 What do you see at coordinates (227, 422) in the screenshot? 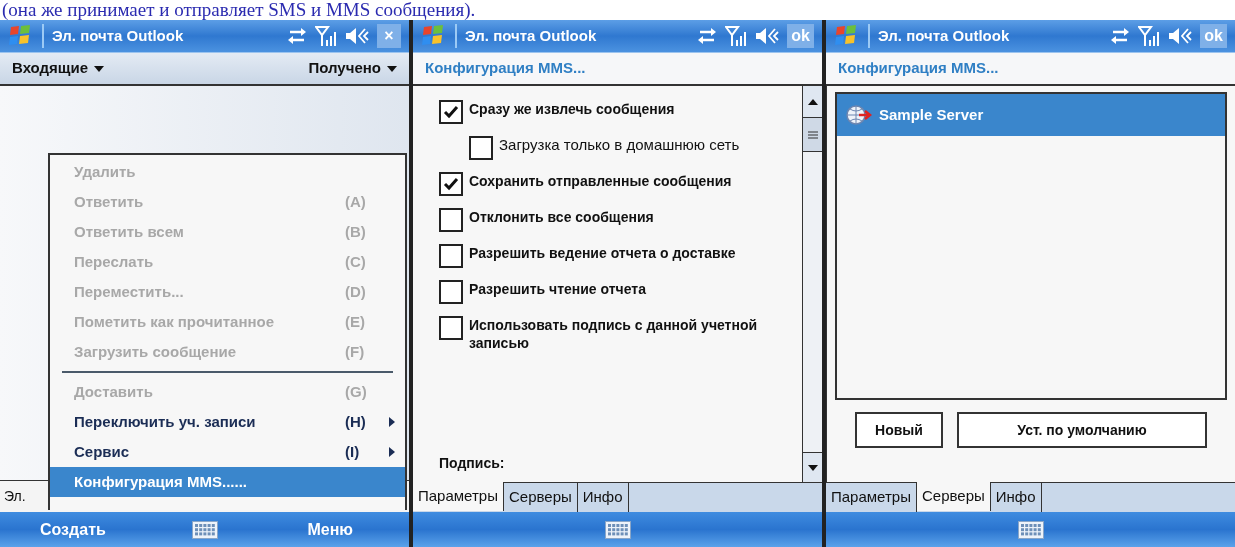
I see `menu-item: Переключить уч. записи (H)` at bounding box center [227, 422].